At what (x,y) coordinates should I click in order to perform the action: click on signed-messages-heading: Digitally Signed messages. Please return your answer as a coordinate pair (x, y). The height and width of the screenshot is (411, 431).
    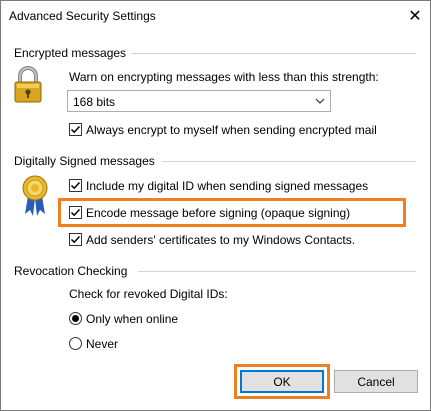
    Looking at the image, I should click on (84, 161).